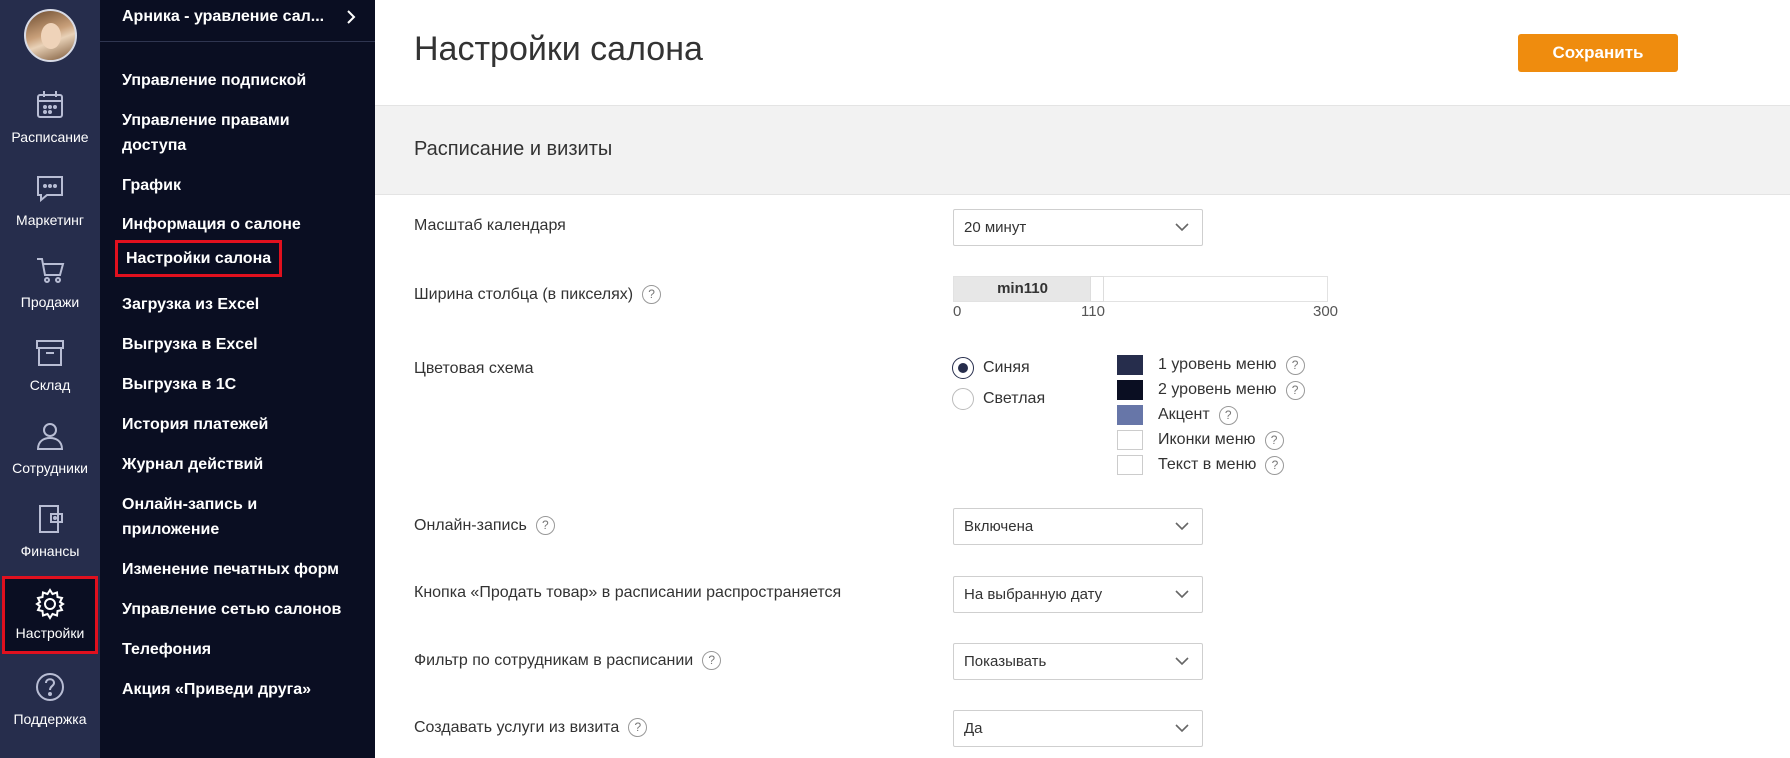 The image size is (1790, 758). What do you see at coordinates (1005, 661) in the screenshot?
I see `select-value: Показывать` at bounding box center [1005, 661].